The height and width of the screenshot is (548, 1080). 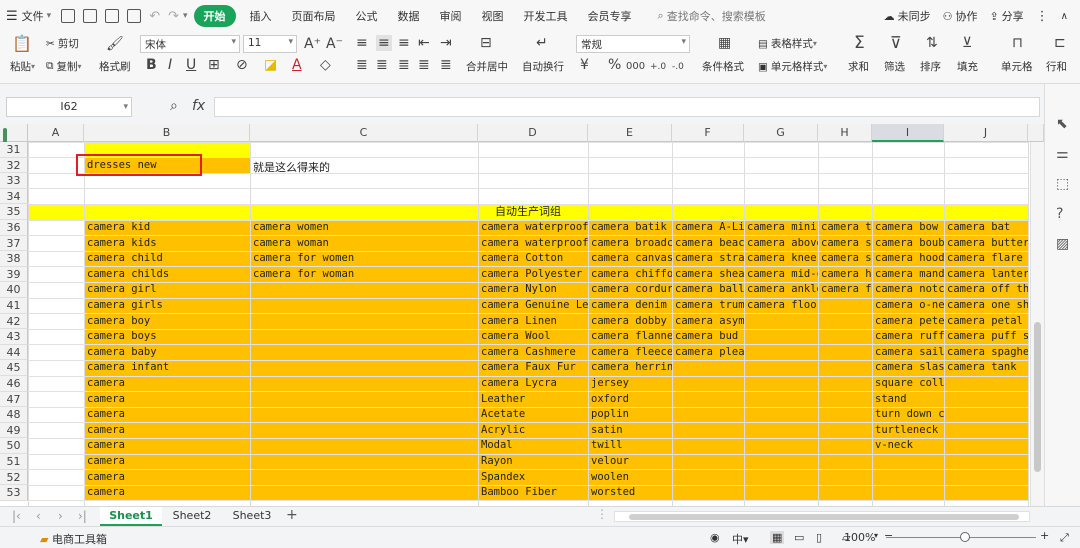 What do you see at coordinates (14, 306) in the screenshot?
I see `row-header-41: 41` at bounding box center [14, 306].